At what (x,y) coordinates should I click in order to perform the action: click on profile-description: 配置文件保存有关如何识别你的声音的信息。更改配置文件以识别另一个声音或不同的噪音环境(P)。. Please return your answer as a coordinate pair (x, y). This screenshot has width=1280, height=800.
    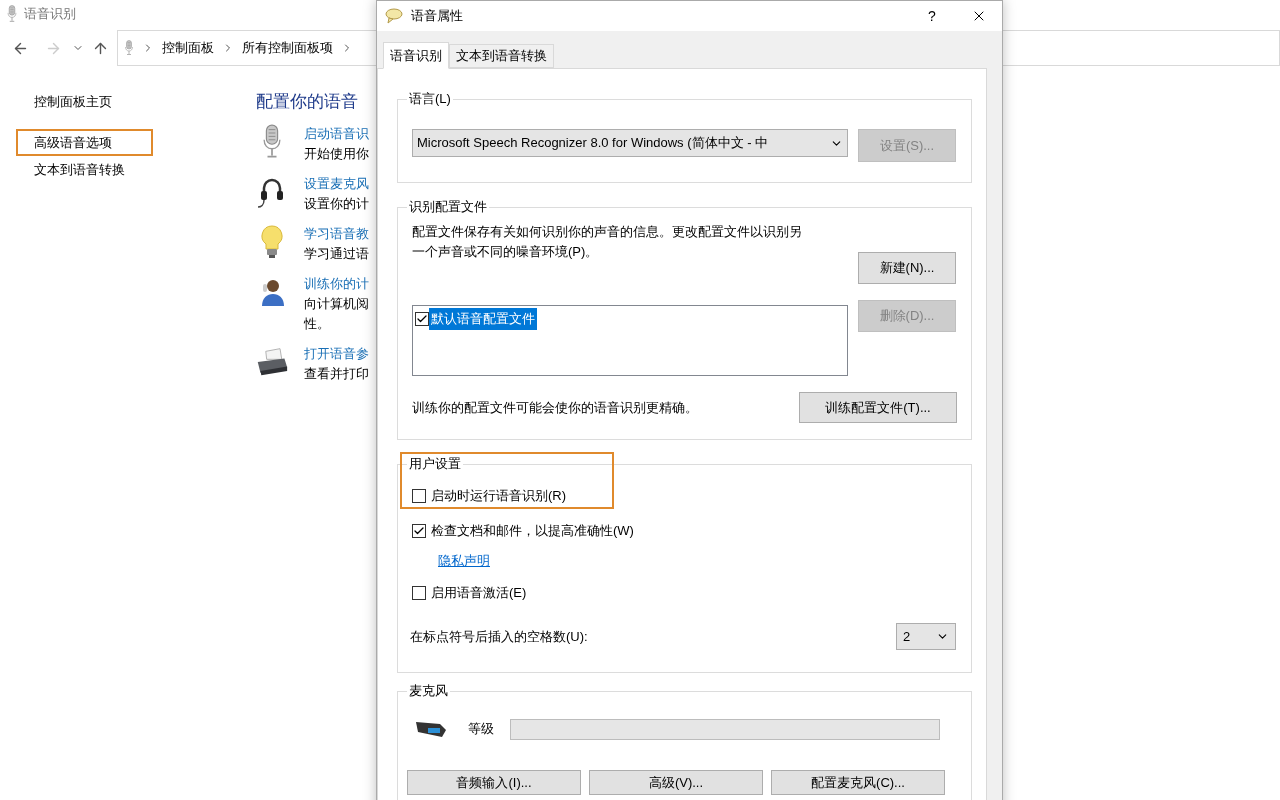
    Looking at the image, I should click on (607, 242).